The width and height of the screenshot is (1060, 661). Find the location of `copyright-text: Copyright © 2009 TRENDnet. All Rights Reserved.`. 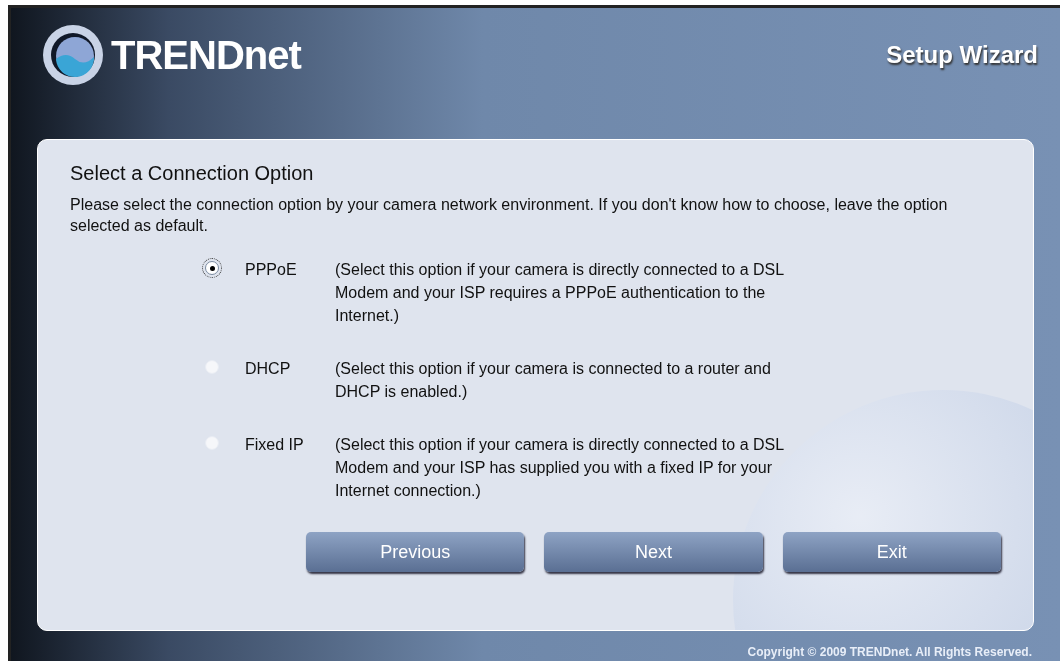

copyright-text: Copyright © 2009 TRENDnet. All Rights Reserved. is located at coordinates (889, 652).